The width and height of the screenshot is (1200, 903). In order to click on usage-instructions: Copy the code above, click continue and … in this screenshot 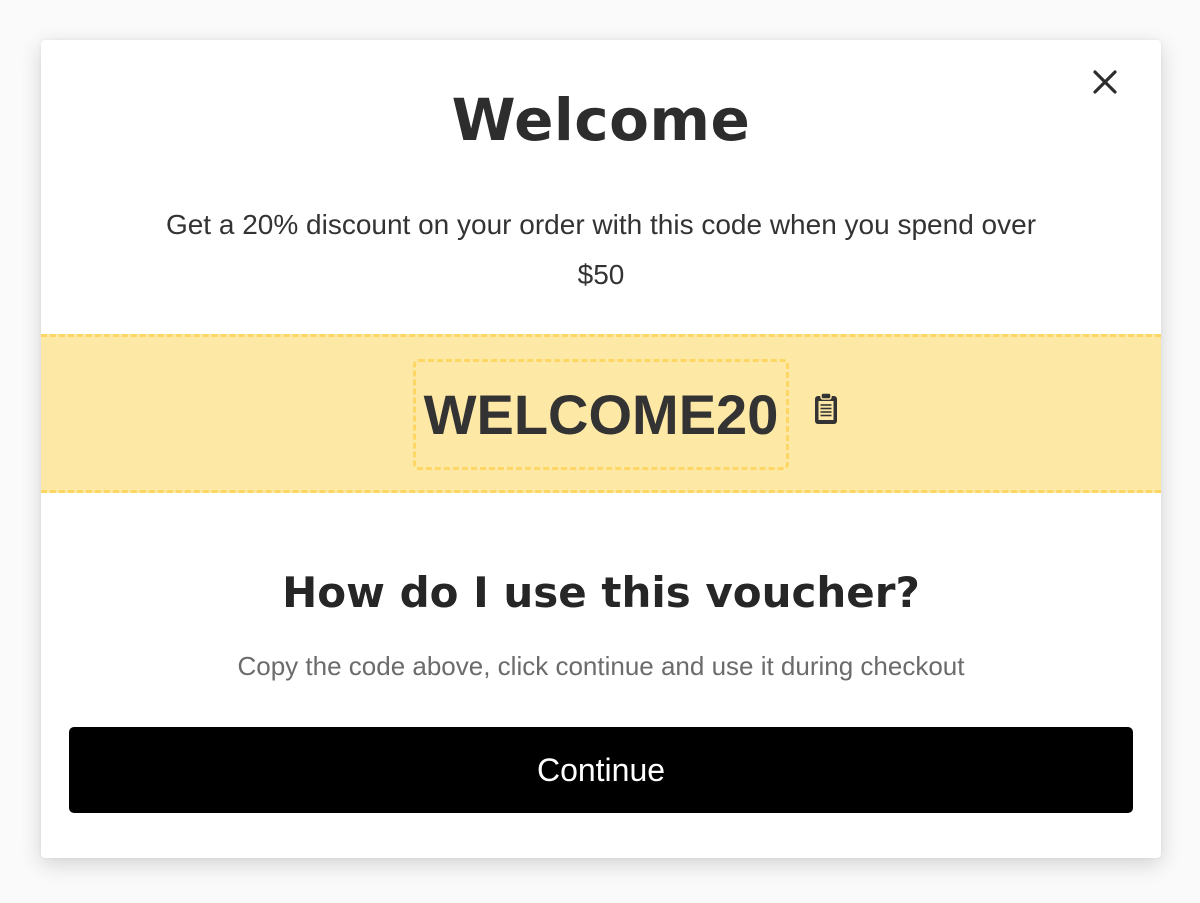, I will do `click(601, 666)`.